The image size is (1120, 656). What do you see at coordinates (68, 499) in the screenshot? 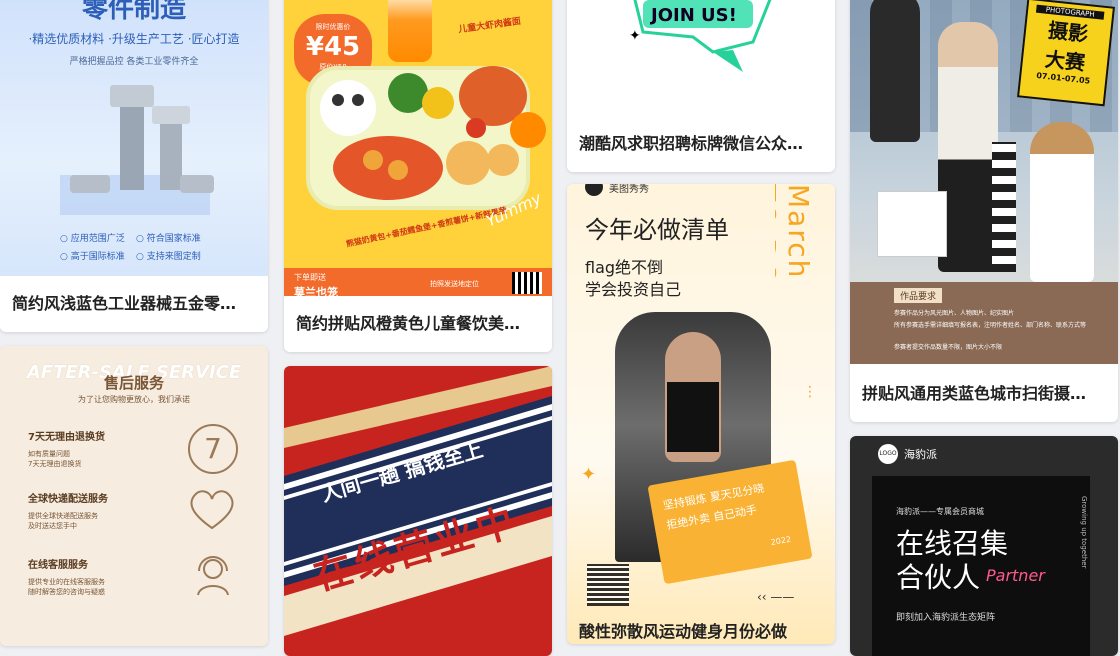
I see `service-title: 全球快递配送服务` at bounding box center [68, 499].